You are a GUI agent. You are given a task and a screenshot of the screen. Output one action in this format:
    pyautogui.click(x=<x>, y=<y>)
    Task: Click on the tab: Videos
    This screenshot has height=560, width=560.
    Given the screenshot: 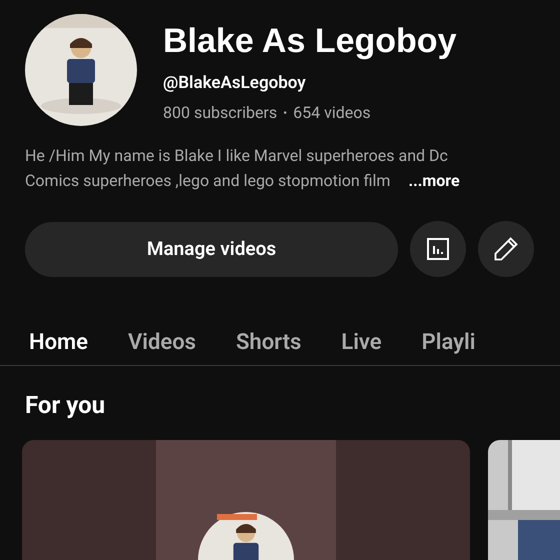 What is the action you would take?
    pyautogui.click(x=162, y=344)
    